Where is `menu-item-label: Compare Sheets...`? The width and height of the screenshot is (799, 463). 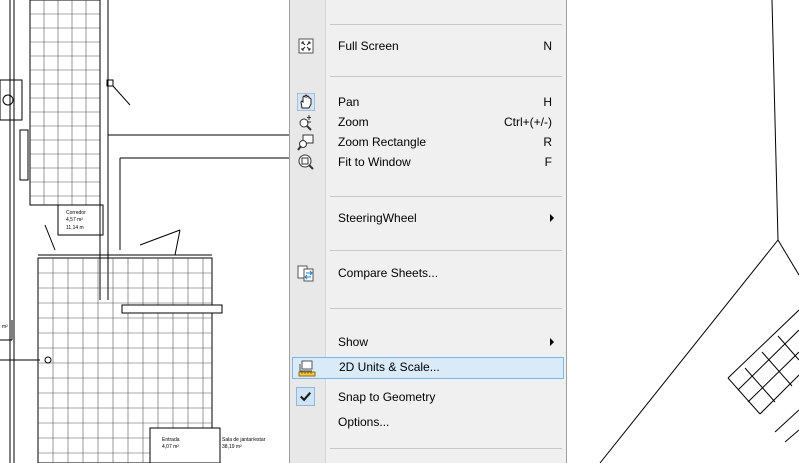
menu-item-label: Compare Sheets... is located at coordinates (388, 273).